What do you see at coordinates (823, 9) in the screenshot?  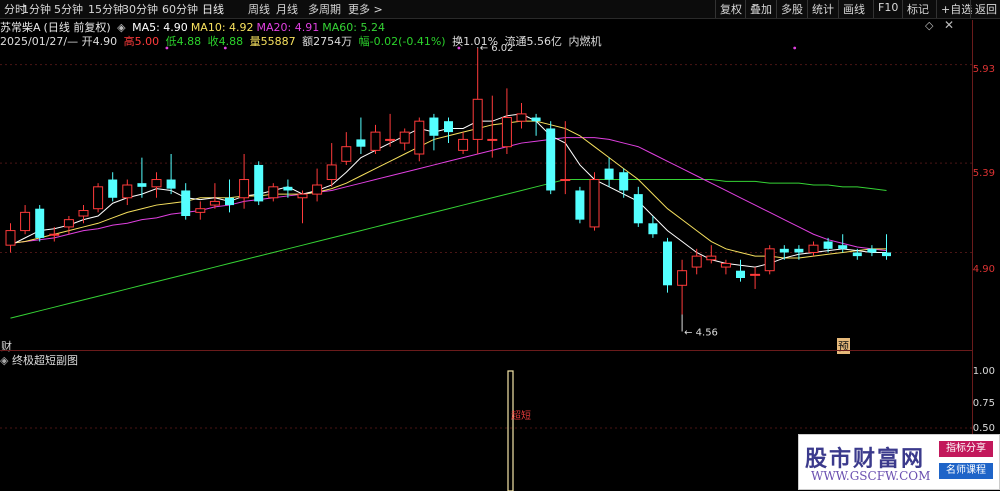 I see `tool-button-3: 统计` at bounding box center [823, 9].